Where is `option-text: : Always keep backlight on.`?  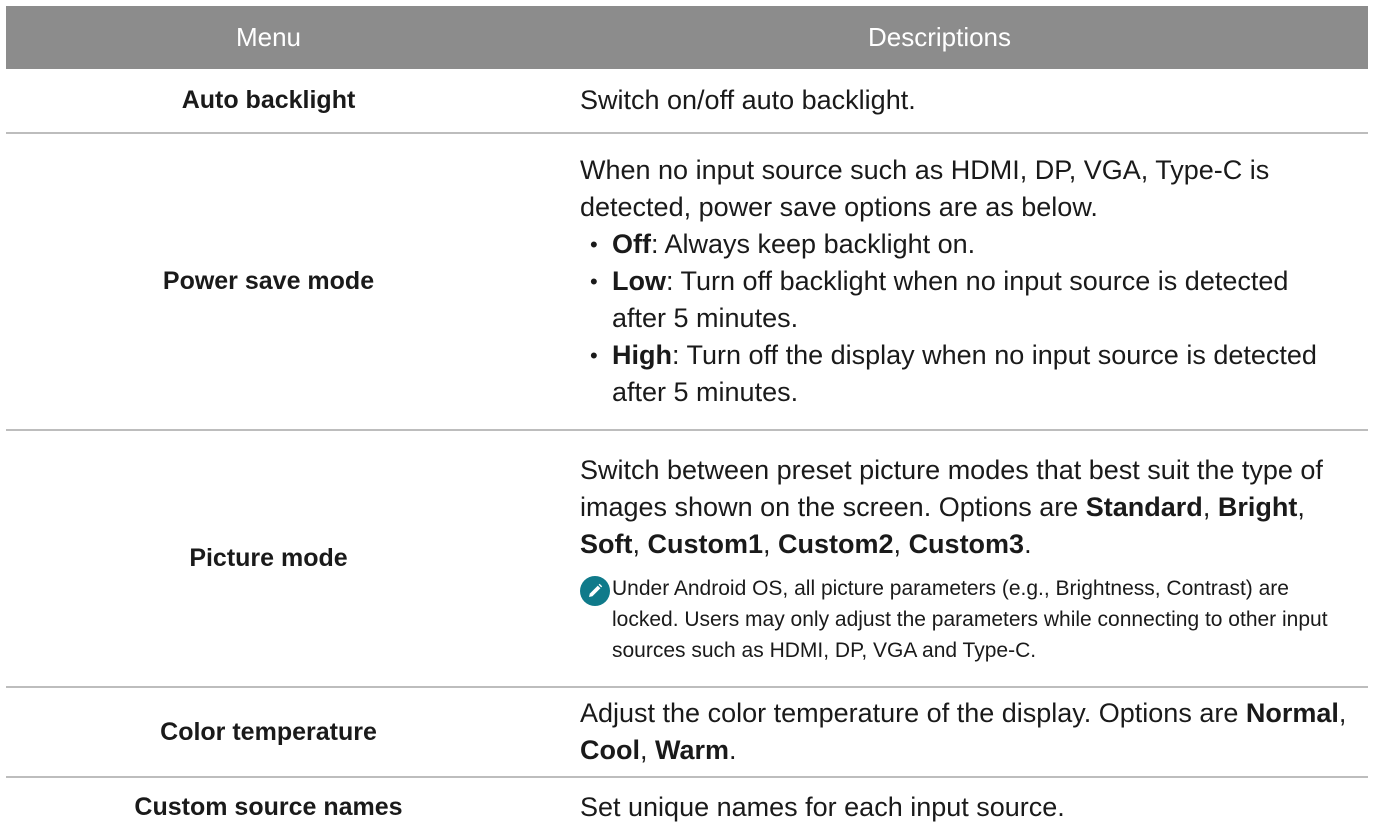 option-text: : Always keep backlight on. is located at coordinates (813, 244).